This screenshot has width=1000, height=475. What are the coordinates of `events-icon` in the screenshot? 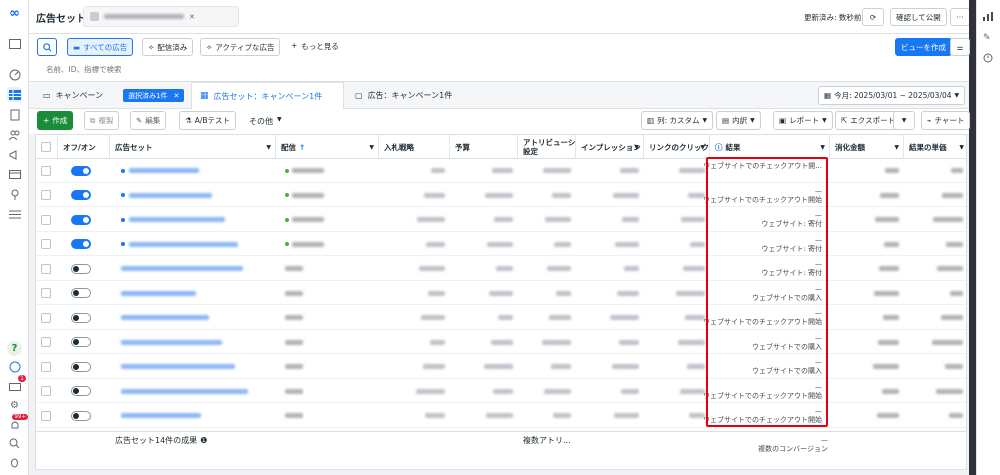 It's located at (14, 194).